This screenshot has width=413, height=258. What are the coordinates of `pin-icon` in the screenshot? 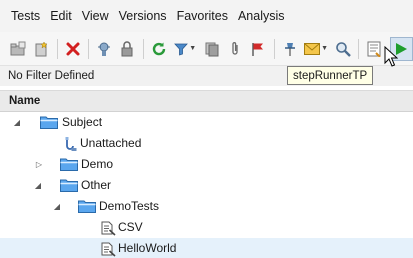 It's located at (289, 49).